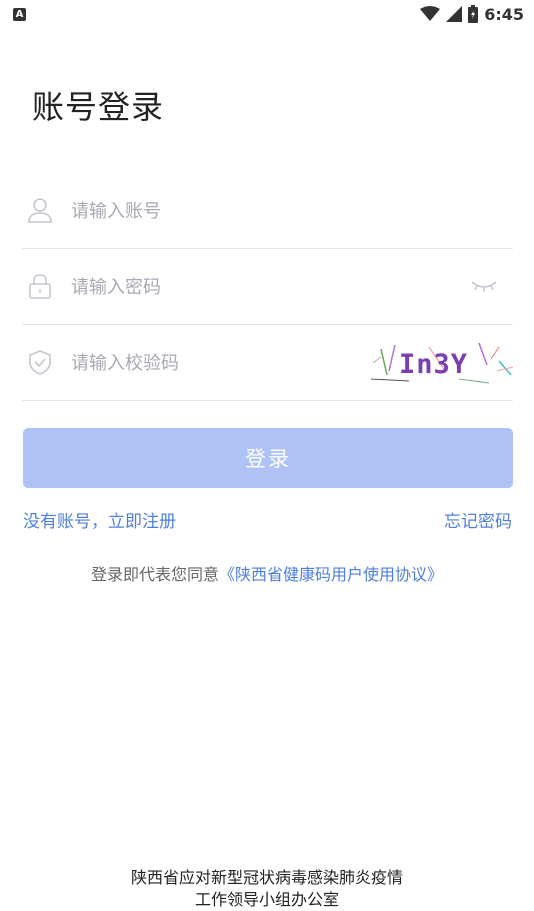  I want to click on shield-check-icon, so click(40, 362).